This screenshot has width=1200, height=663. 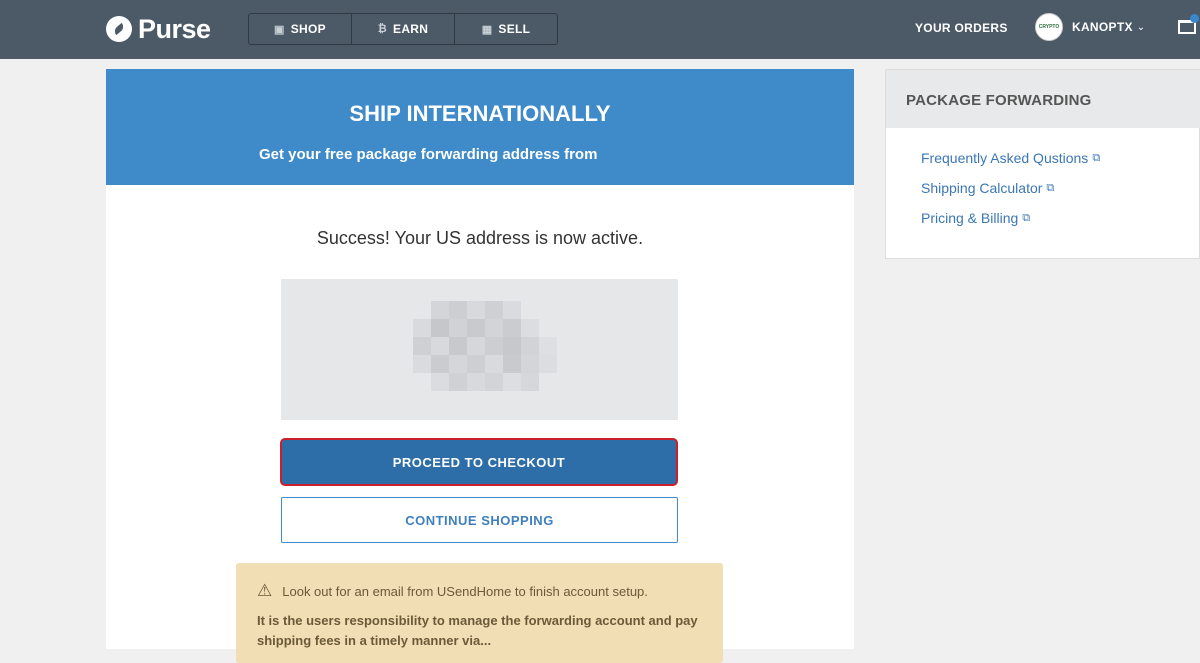 I want to click on user-menu: CRYPTO KANOPTX ⌄, so click(x=1090, y=27).